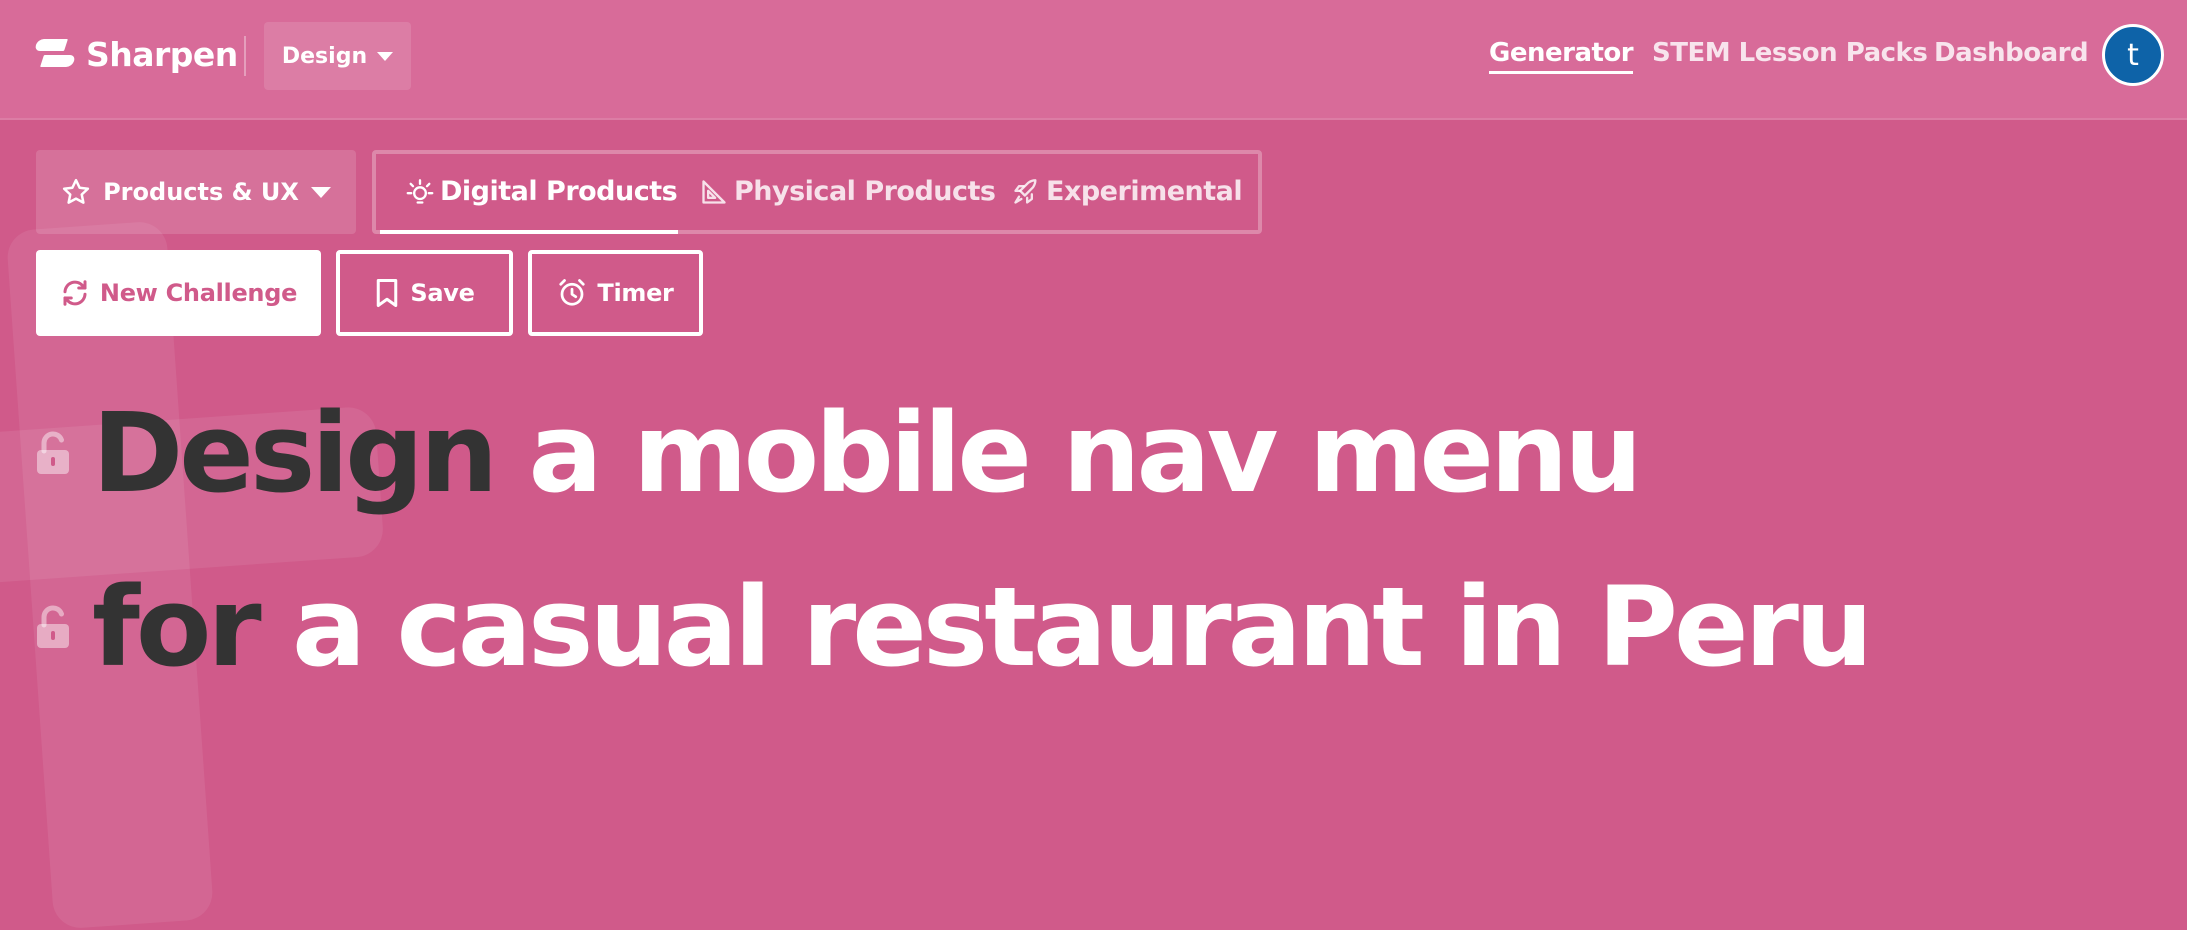  Describe the element at coordinates (2011, 53) in the screenshot. I see `nav-dashboard: Dashboard` at that location.